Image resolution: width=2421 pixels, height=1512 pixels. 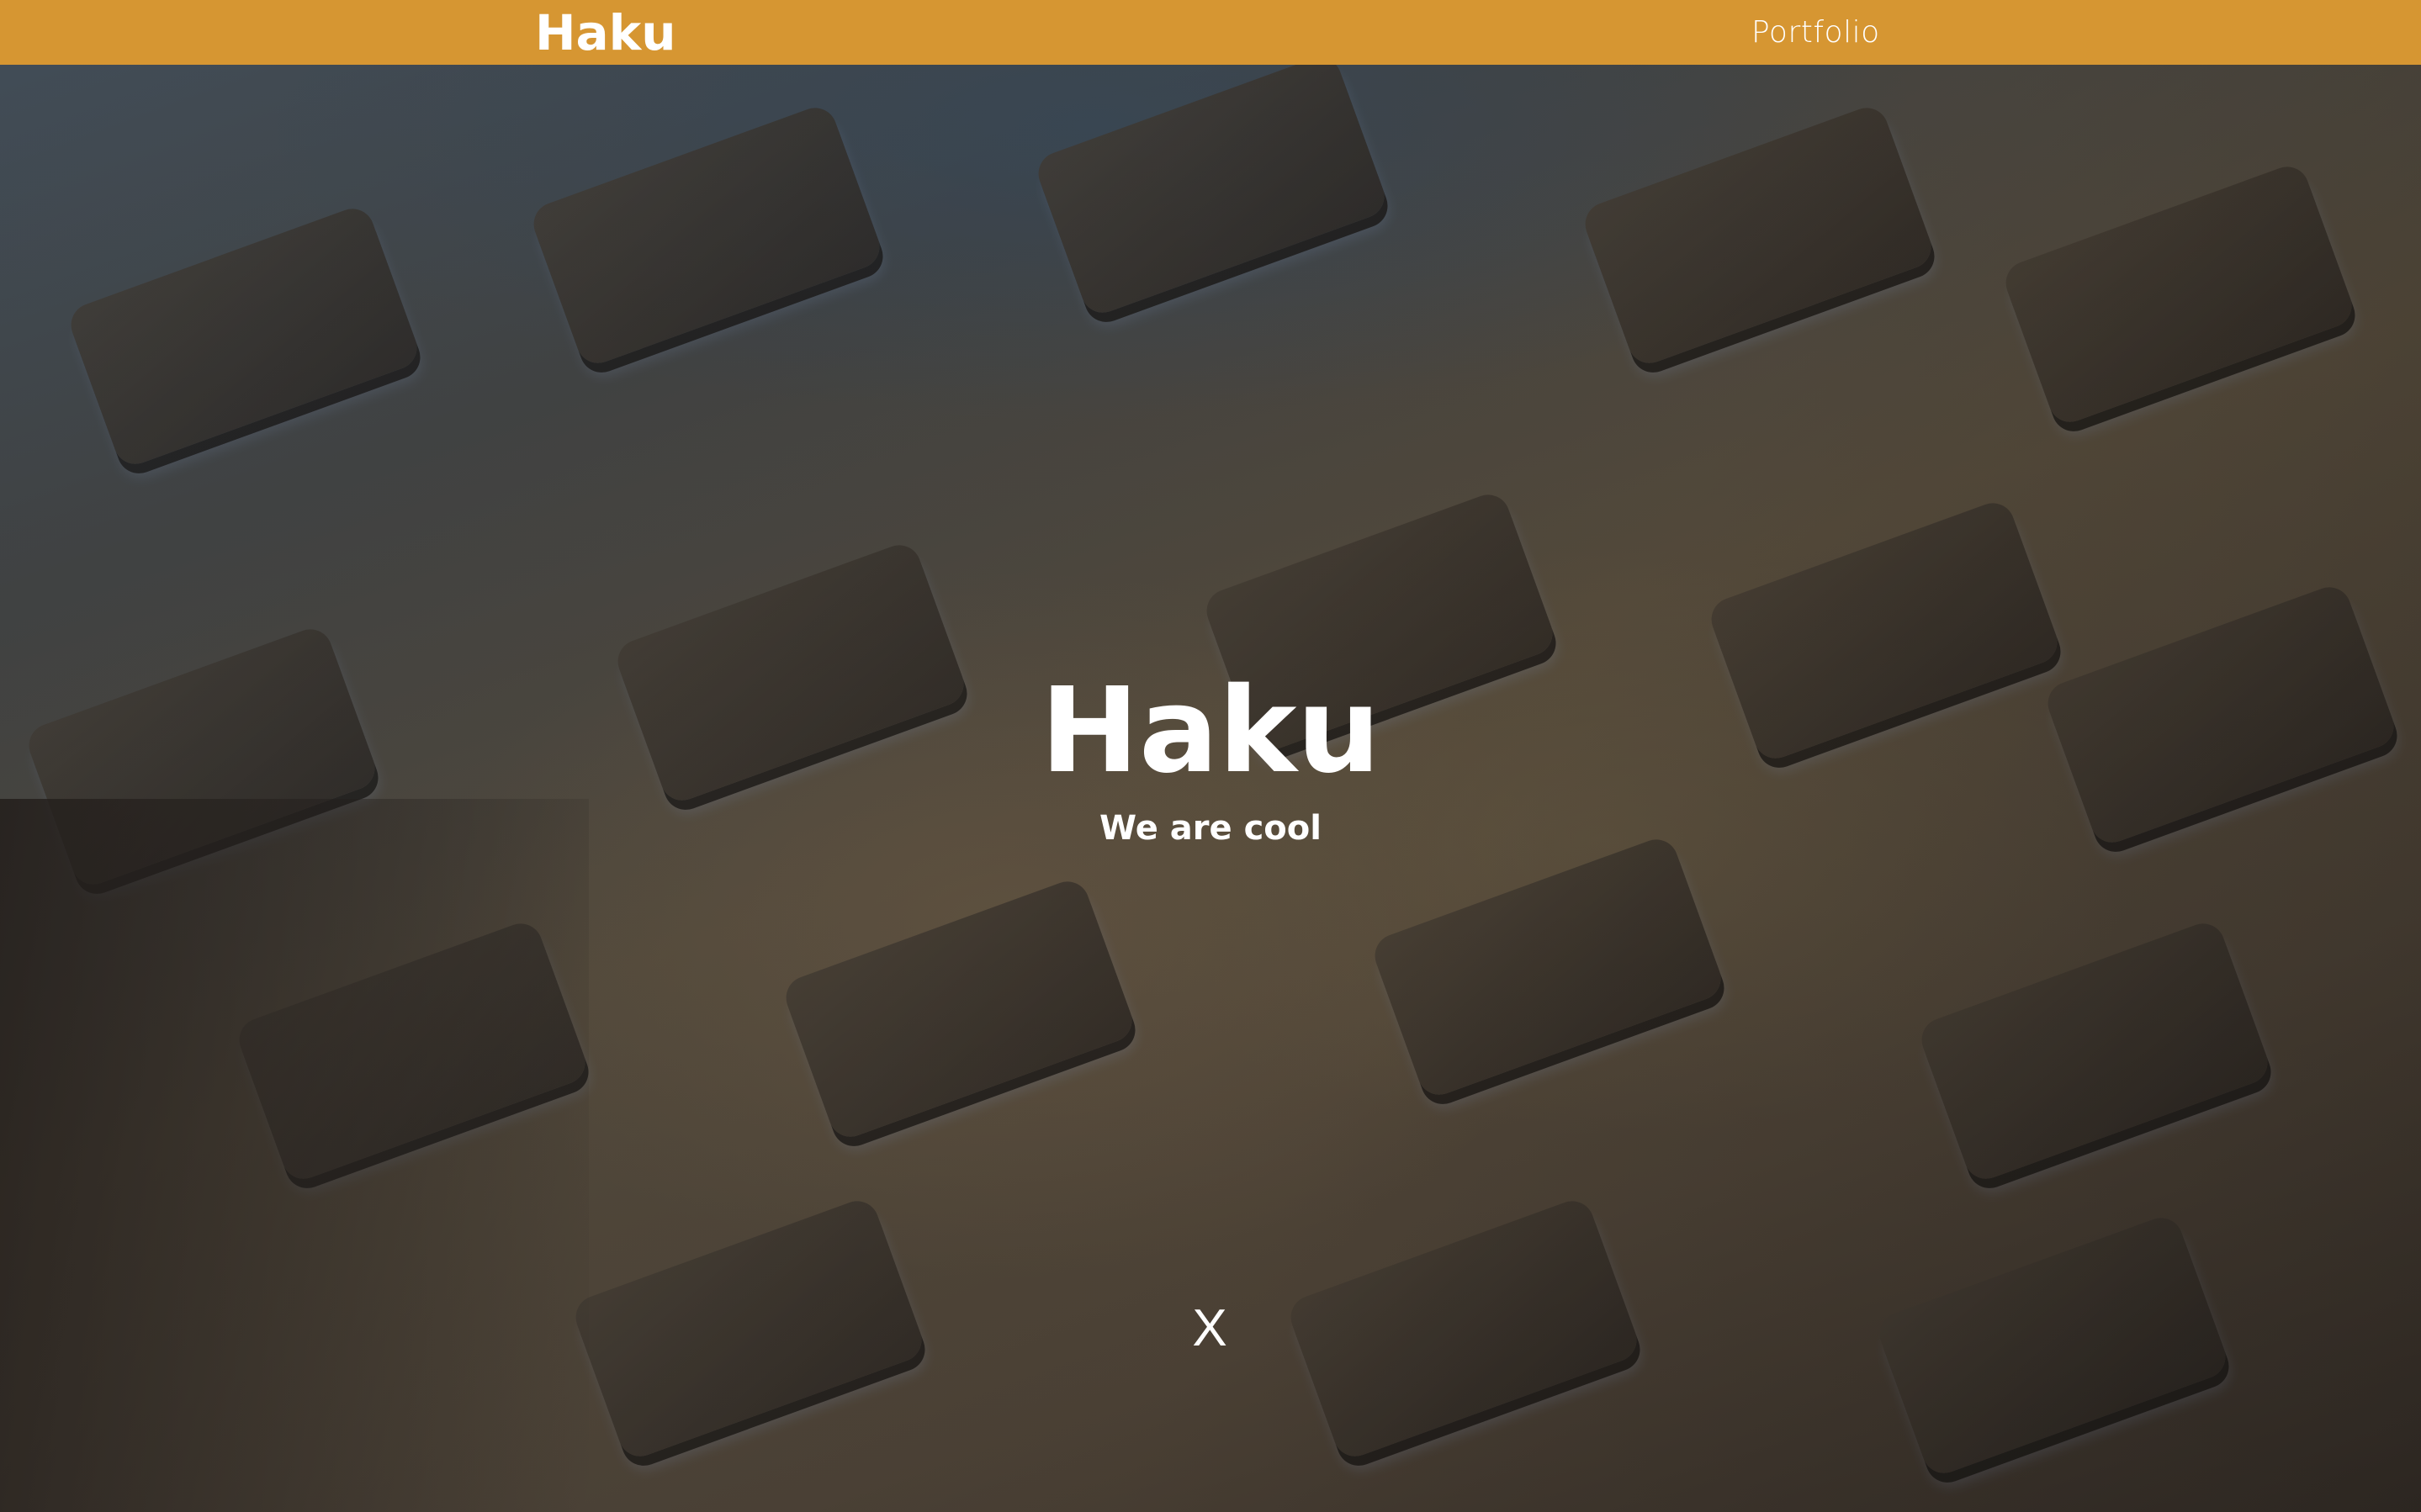 What do you see at coordinates (295, 1155) in the screenshot?
I see `shadow` at bounding box center [295, 1155].